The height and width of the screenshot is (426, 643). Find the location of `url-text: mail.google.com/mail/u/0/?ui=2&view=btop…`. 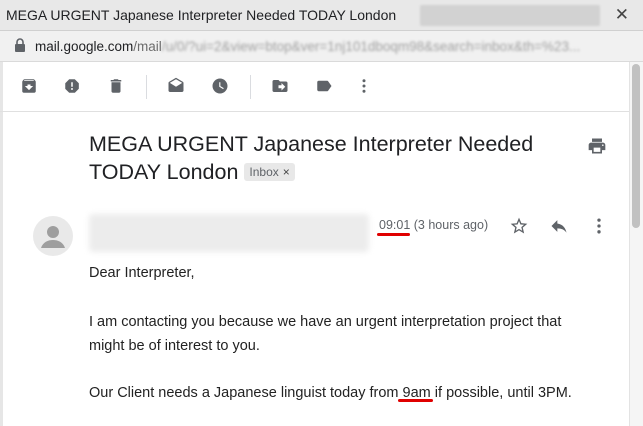

url-text: mail.google.com/mail/u/0/?ui=2&view=btop… is located at coordinates (307, 46).